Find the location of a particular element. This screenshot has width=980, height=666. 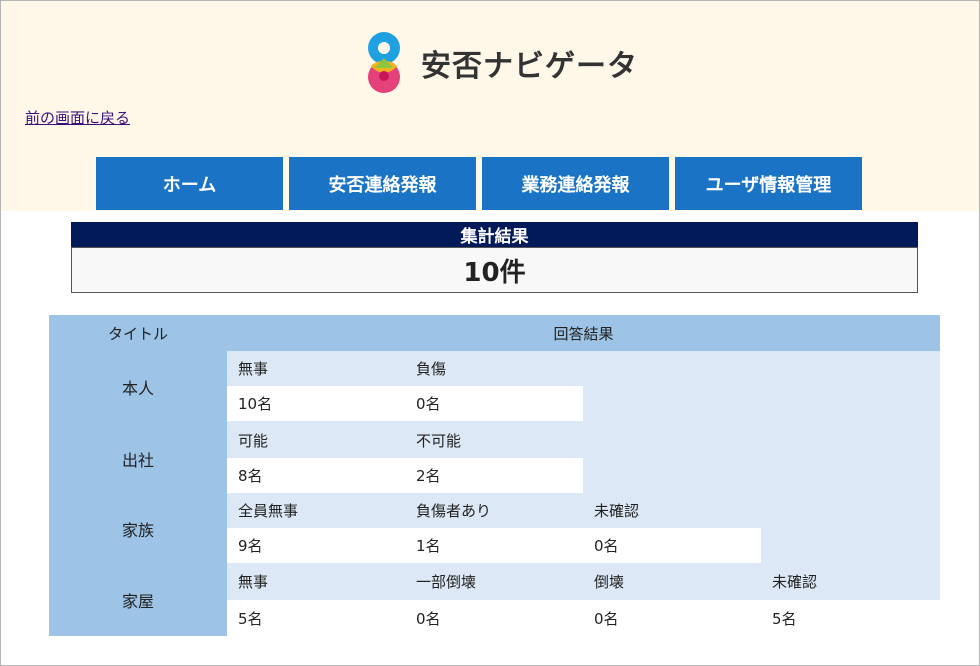

header-title: タイトル is located at coordinates (138, 333).